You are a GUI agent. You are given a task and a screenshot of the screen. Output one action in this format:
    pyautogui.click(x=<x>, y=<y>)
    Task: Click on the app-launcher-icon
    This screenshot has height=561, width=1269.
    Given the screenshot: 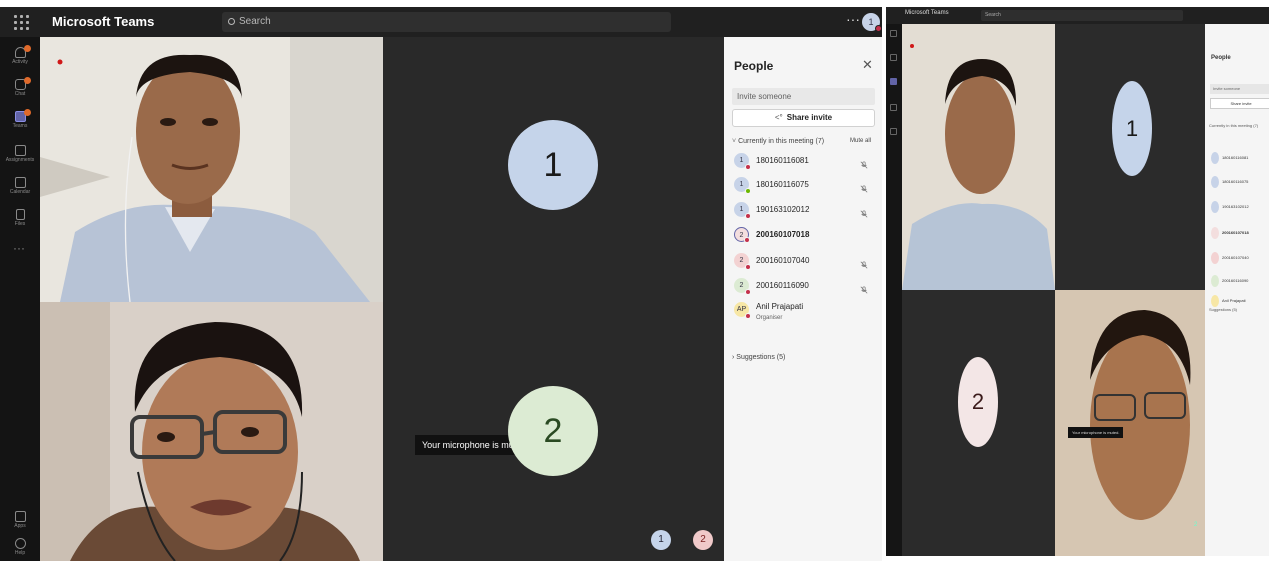 What is the action you would take?
    pyautogui.click(x=21, y=22)
    